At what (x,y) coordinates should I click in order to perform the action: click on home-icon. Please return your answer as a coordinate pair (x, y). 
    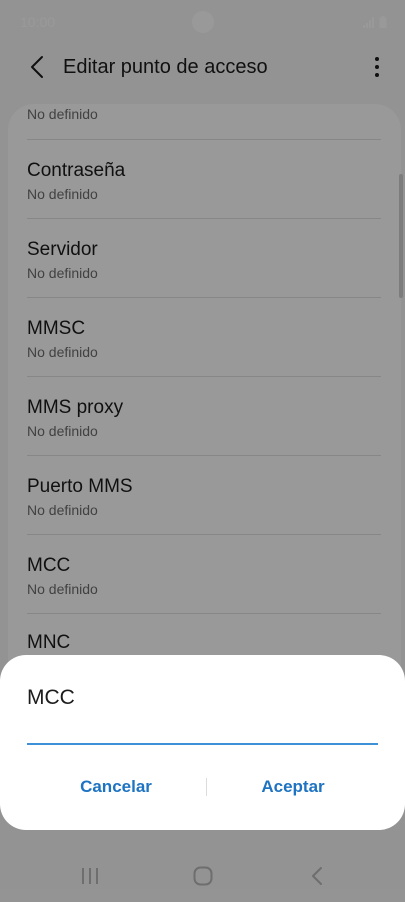
    Looking at the image, I should click on (203, 876).